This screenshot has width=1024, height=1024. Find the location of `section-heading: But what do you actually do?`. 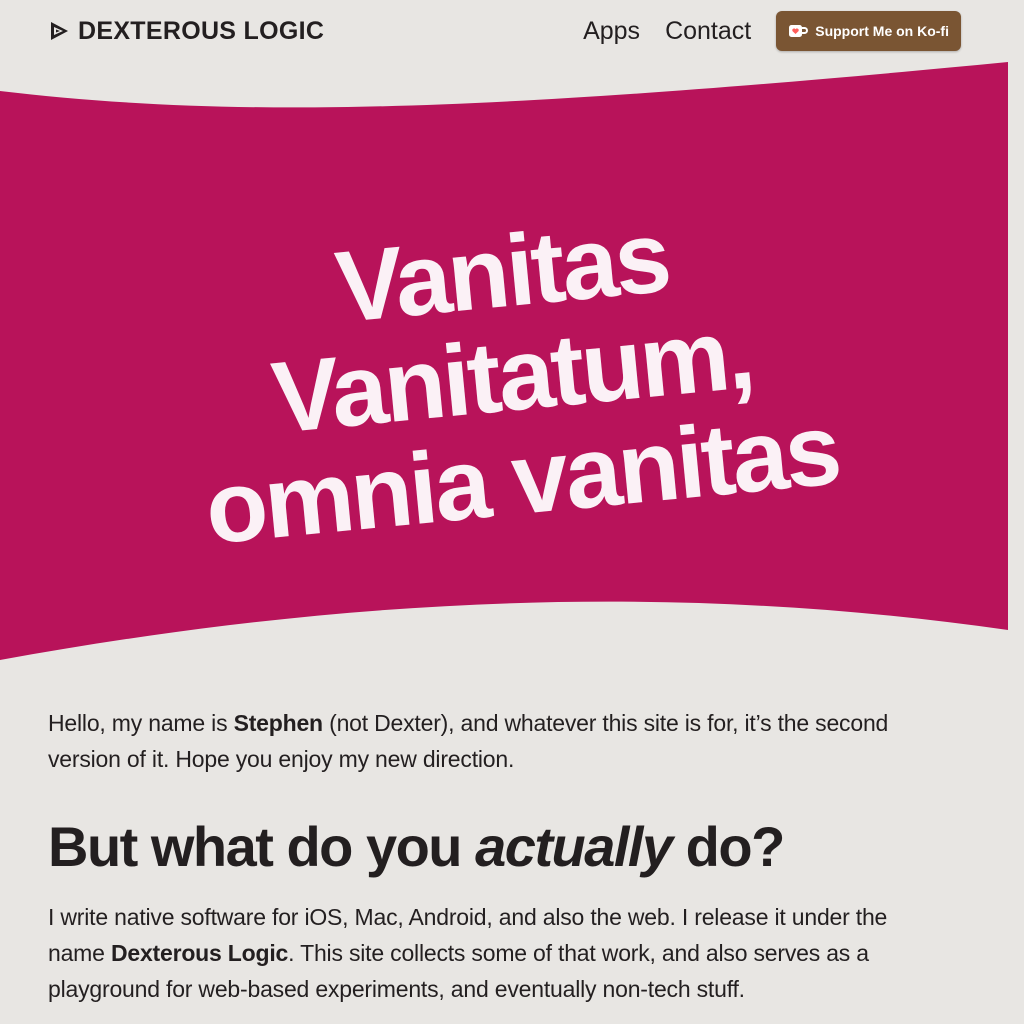

section-heading: But what do you actually do? is located at coordinates (498, 847).